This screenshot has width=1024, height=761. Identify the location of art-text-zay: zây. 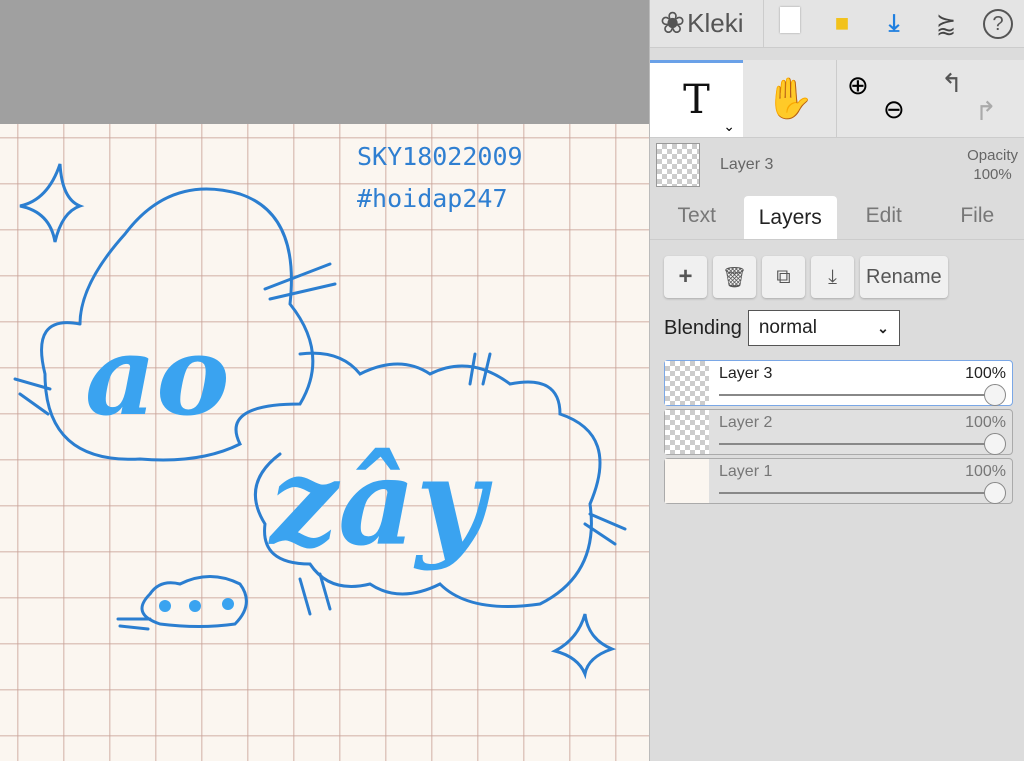
(380, 502).